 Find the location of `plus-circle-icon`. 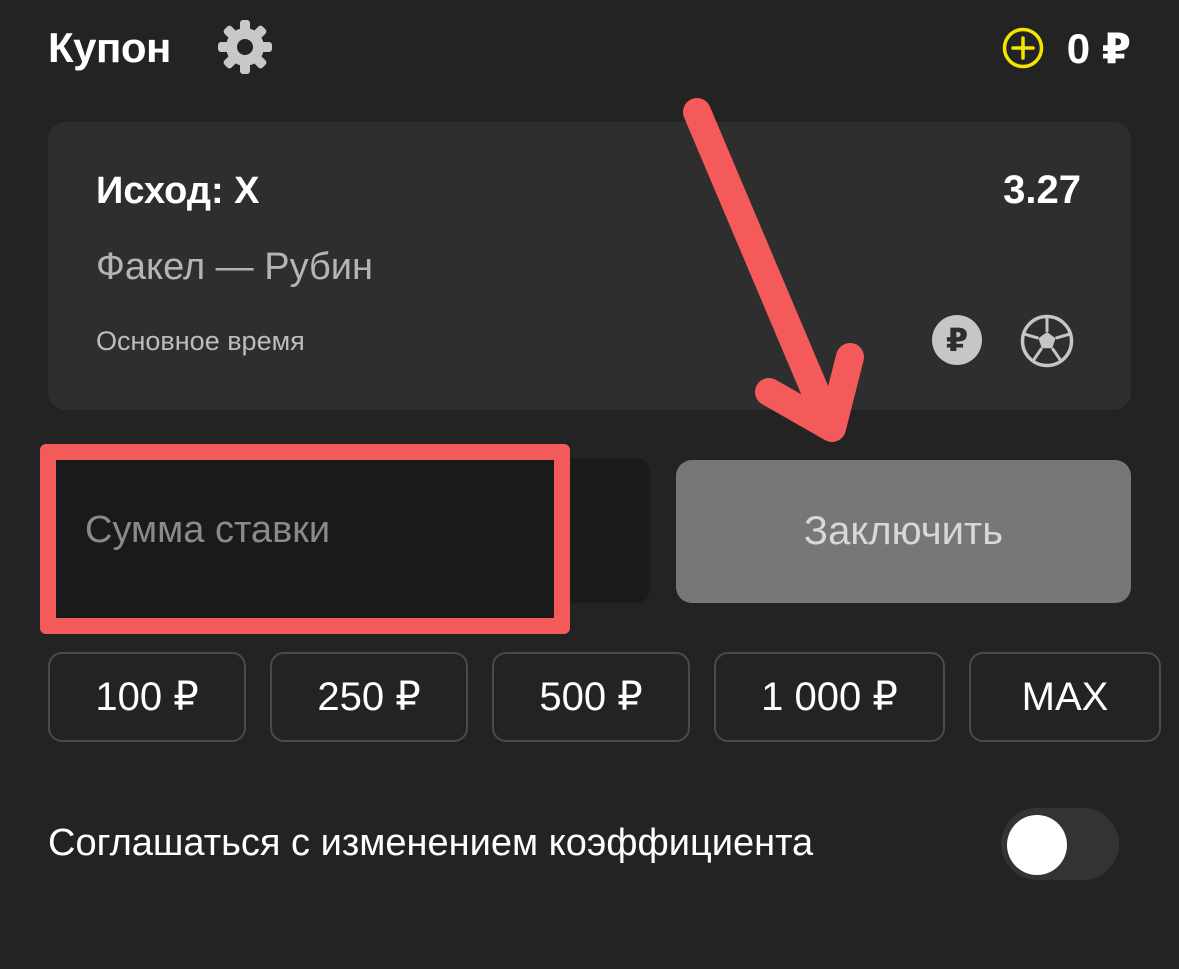

plus-circle-icon is located at coordinates (1023, 48).